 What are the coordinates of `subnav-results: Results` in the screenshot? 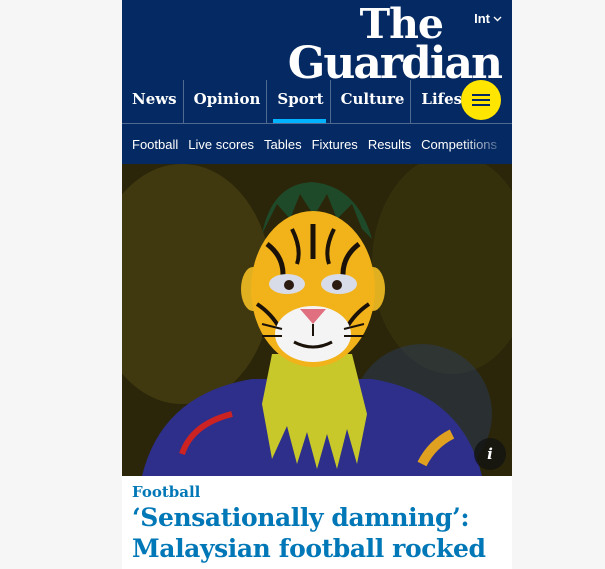 It's located at (384, 144).